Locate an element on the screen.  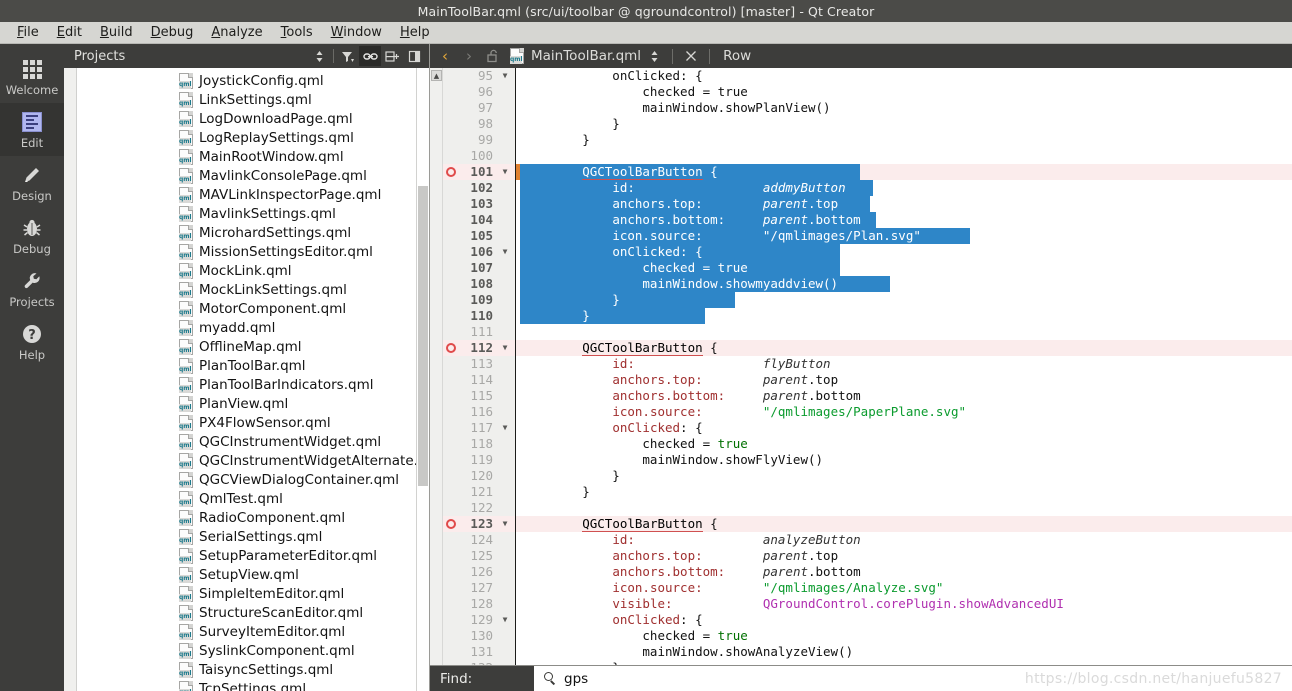
scrollbar-thumb is located at coordinates (423, 336).